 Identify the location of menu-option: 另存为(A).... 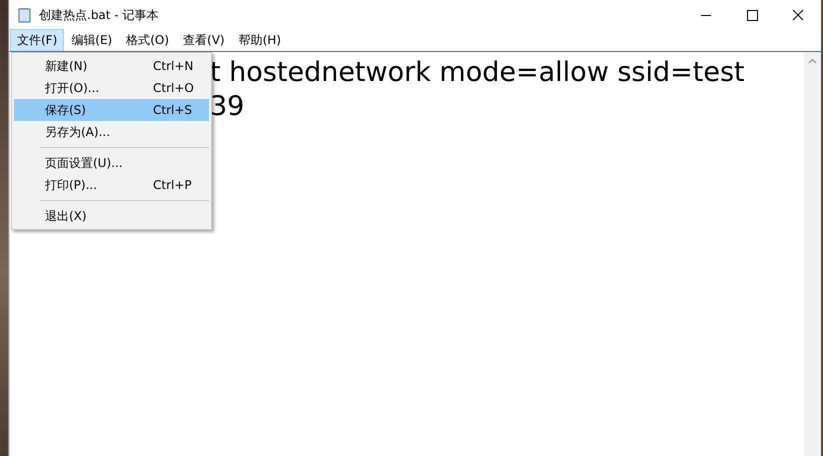
(111, 132).